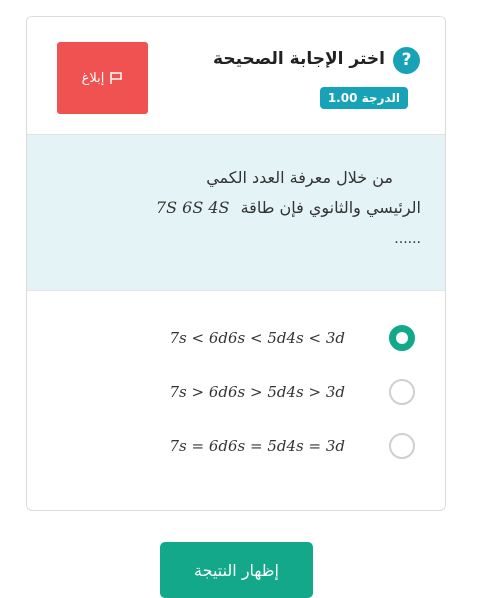 The width and height of the screenshot is (478, 598). What do you see at coordinates (363, 98) in the screenshot?
I see `grade-badge: الدرجة 1.00` at bounding box center [363, 98].